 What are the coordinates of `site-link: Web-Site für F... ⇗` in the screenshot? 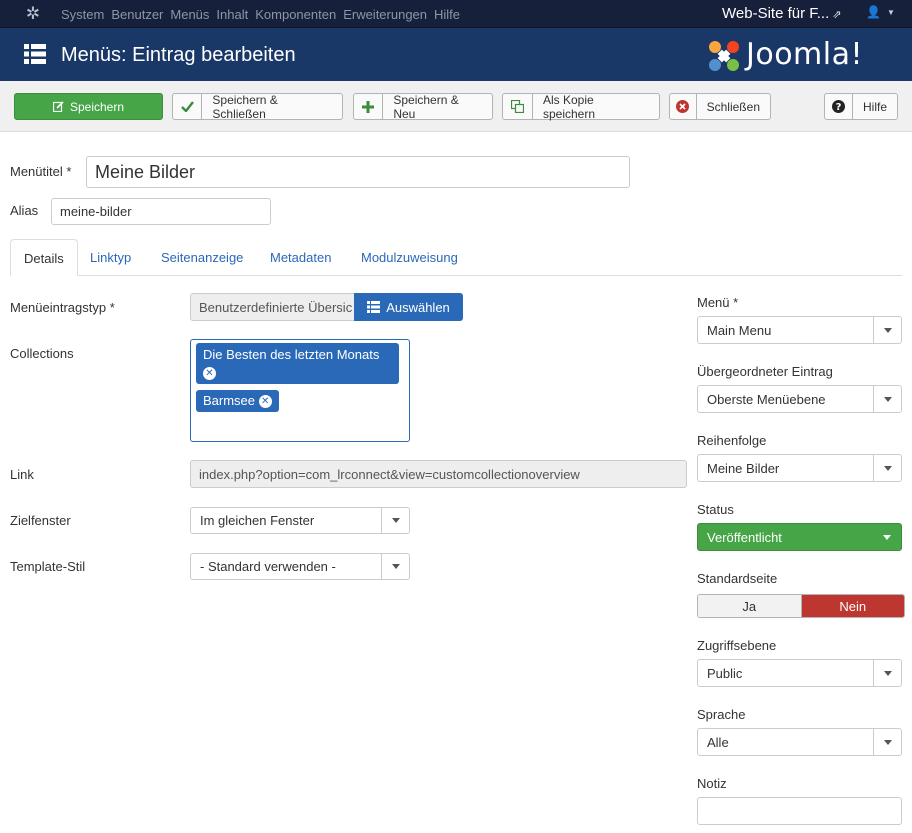 It's located at (781, 14).